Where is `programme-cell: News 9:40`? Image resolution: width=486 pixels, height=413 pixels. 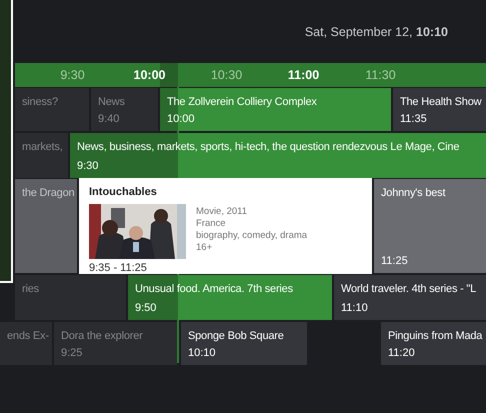
programme-cell: News 9:40 is located at coordinates (124, 109).